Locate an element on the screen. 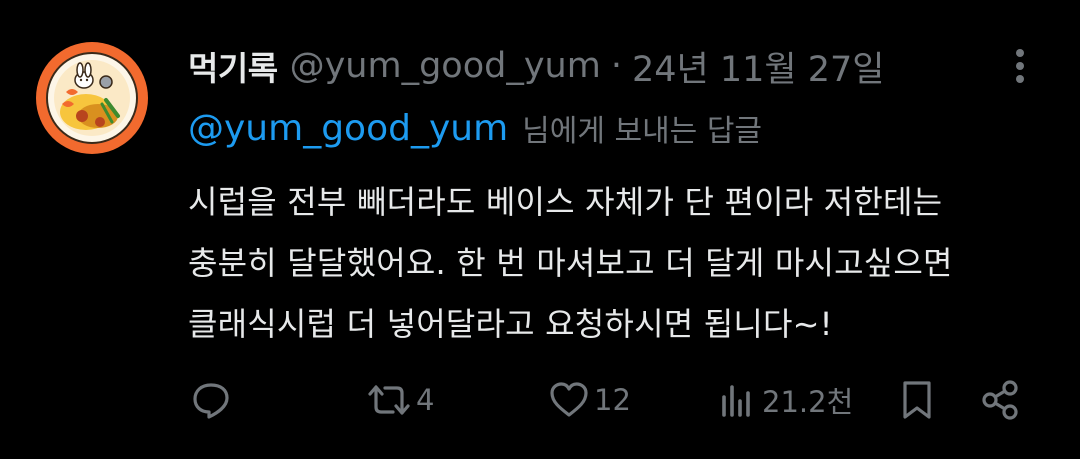  views-count: 21.2천 is located at coordinates (808, 402).